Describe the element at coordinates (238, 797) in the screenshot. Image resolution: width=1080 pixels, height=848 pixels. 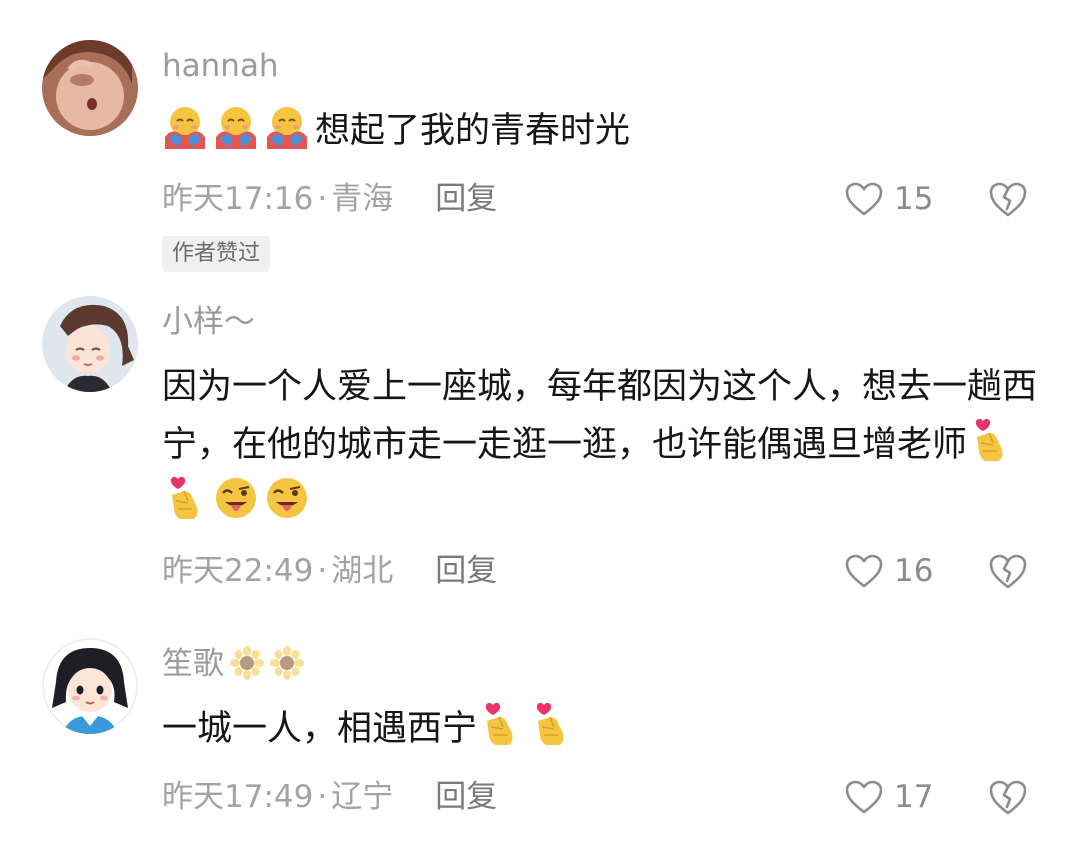
I see `timestamp: 昨天17:49` at that location.